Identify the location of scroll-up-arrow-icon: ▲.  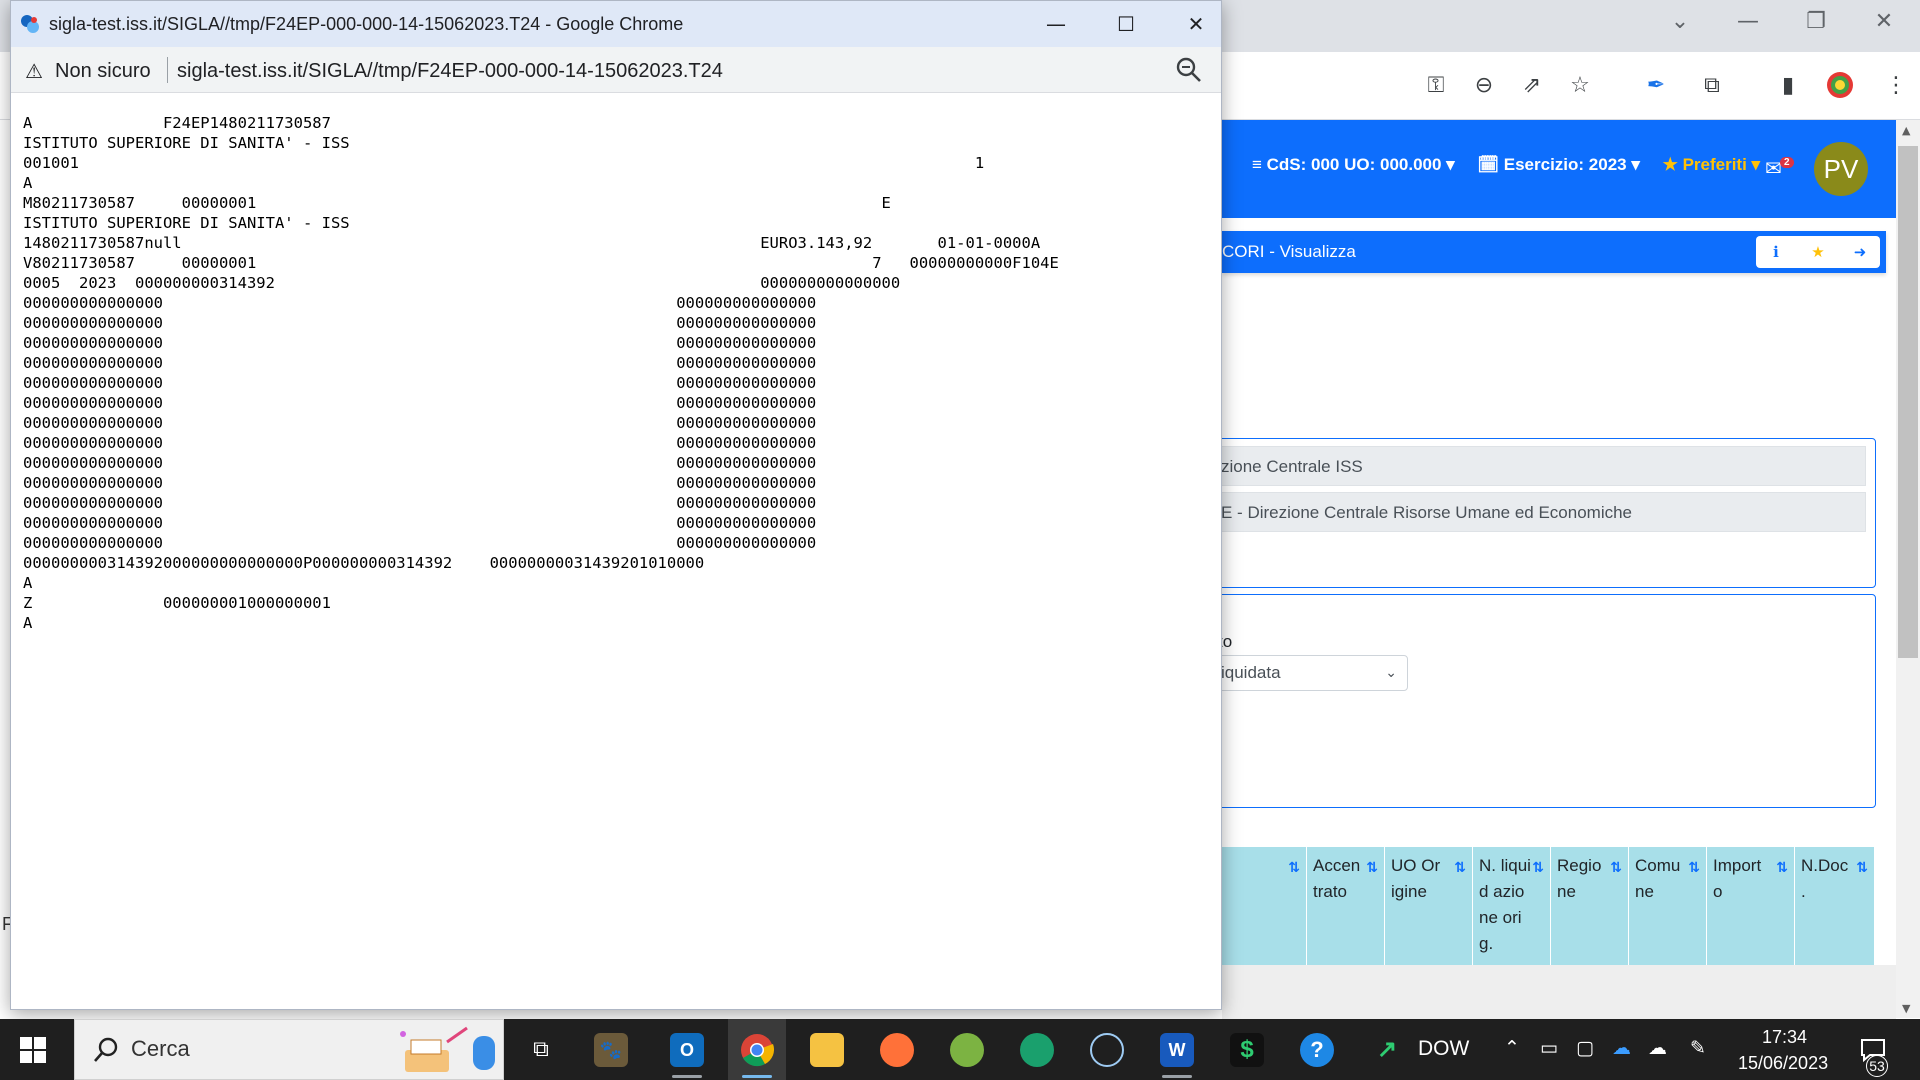
(1908, 130).